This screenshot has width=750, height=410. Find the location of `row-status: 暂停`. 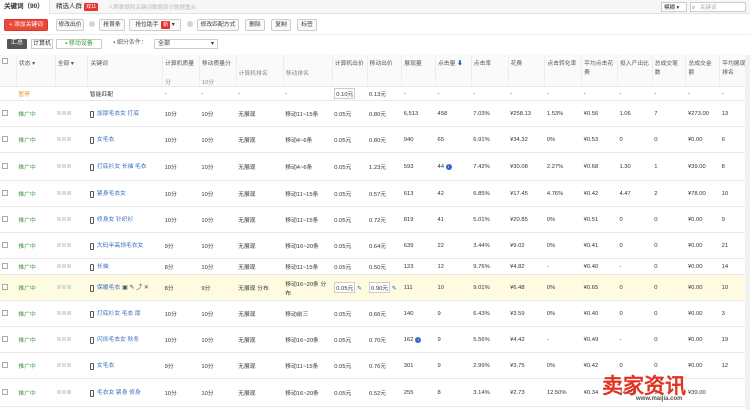

row-status: 暂停 is located at coordinates (36, 93).